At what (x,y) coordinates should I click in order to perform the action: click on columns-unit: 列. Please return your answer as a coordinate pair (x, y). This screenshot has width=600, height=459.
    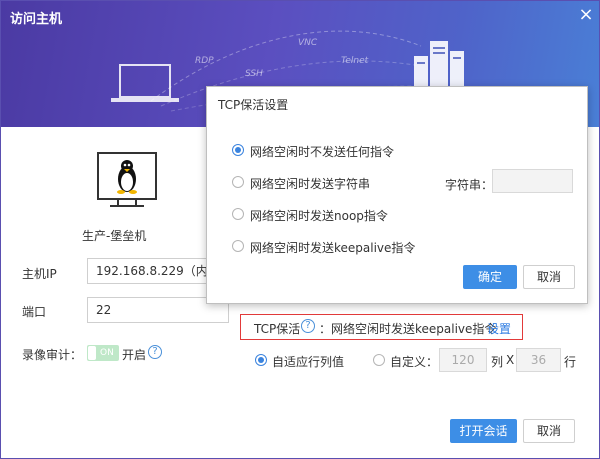
    Looking at the image, I should click on (497, 362).